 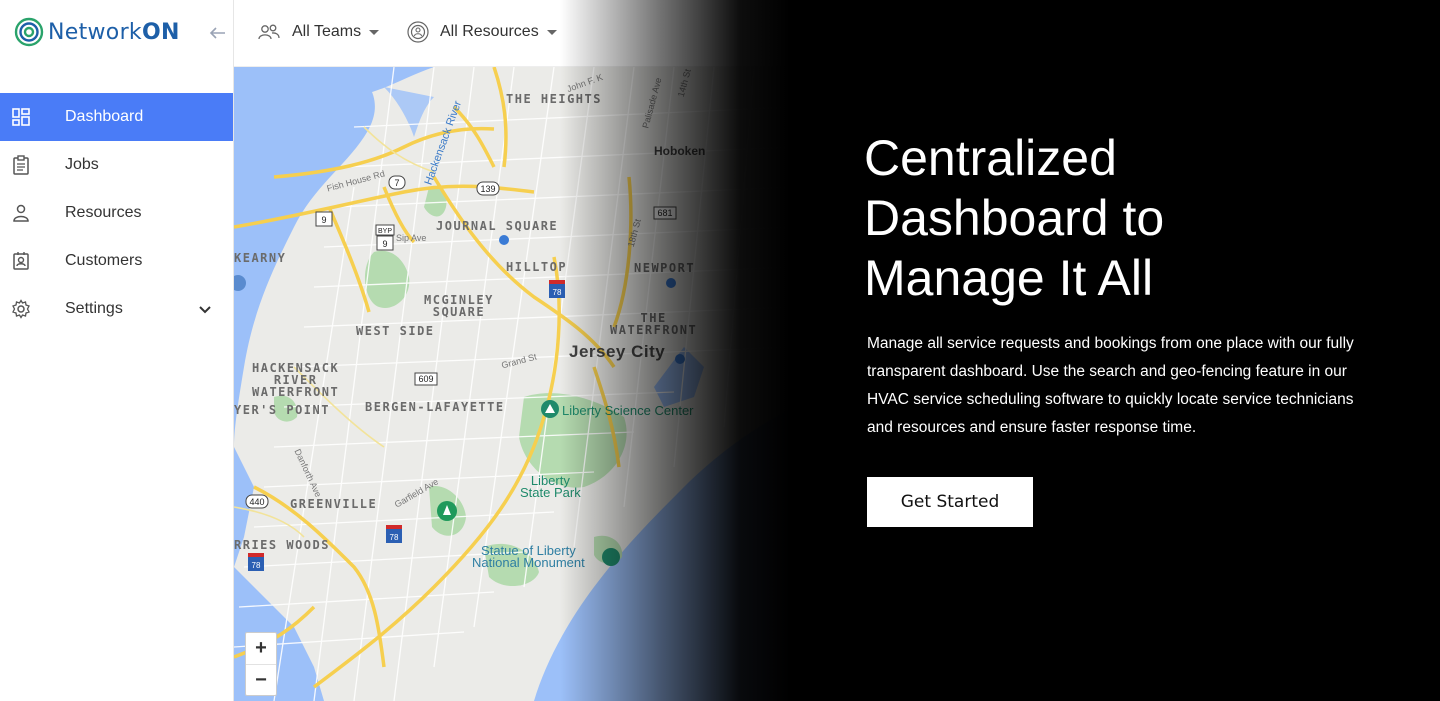 What do you see at coordinates (664, 213) in the screenshot?
I see `svg-text: 681` at bounding box center [664, 213].